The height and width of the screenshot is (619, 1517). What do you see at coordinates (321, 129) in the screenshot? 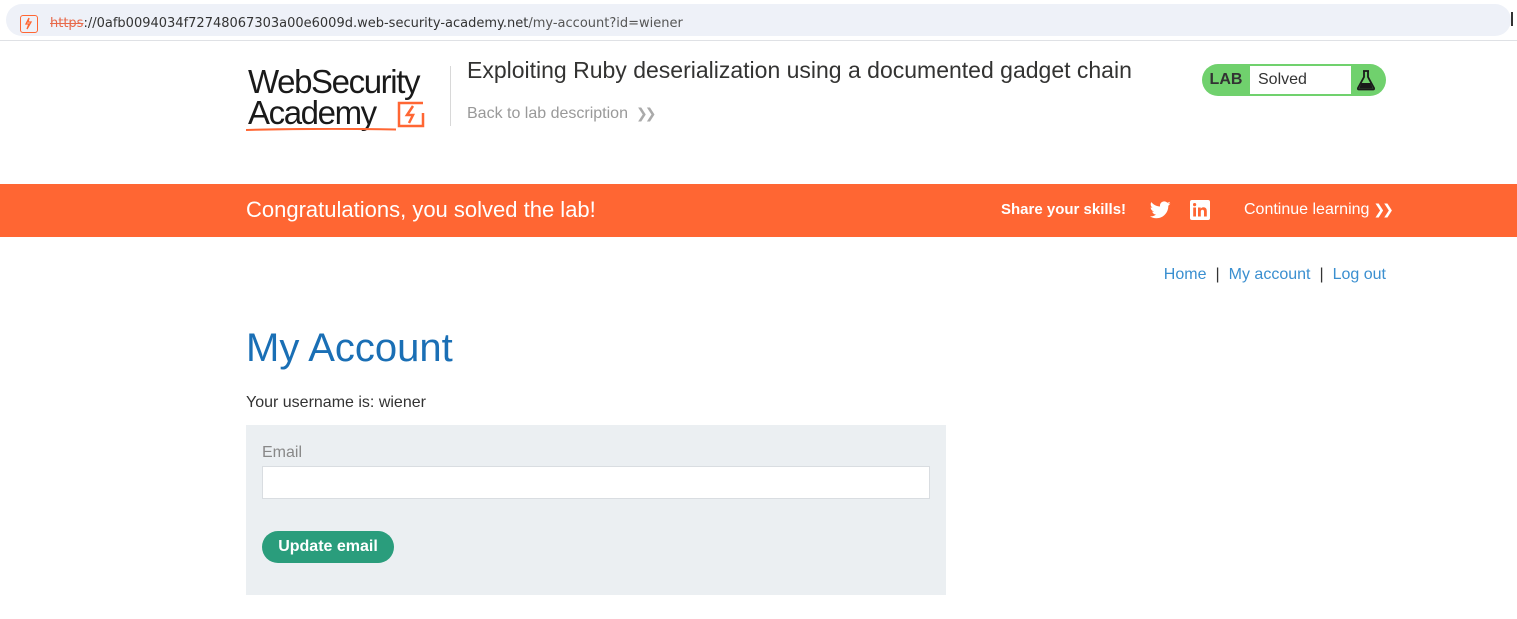
I see `logo-underline` at bounding box center [321, 129].